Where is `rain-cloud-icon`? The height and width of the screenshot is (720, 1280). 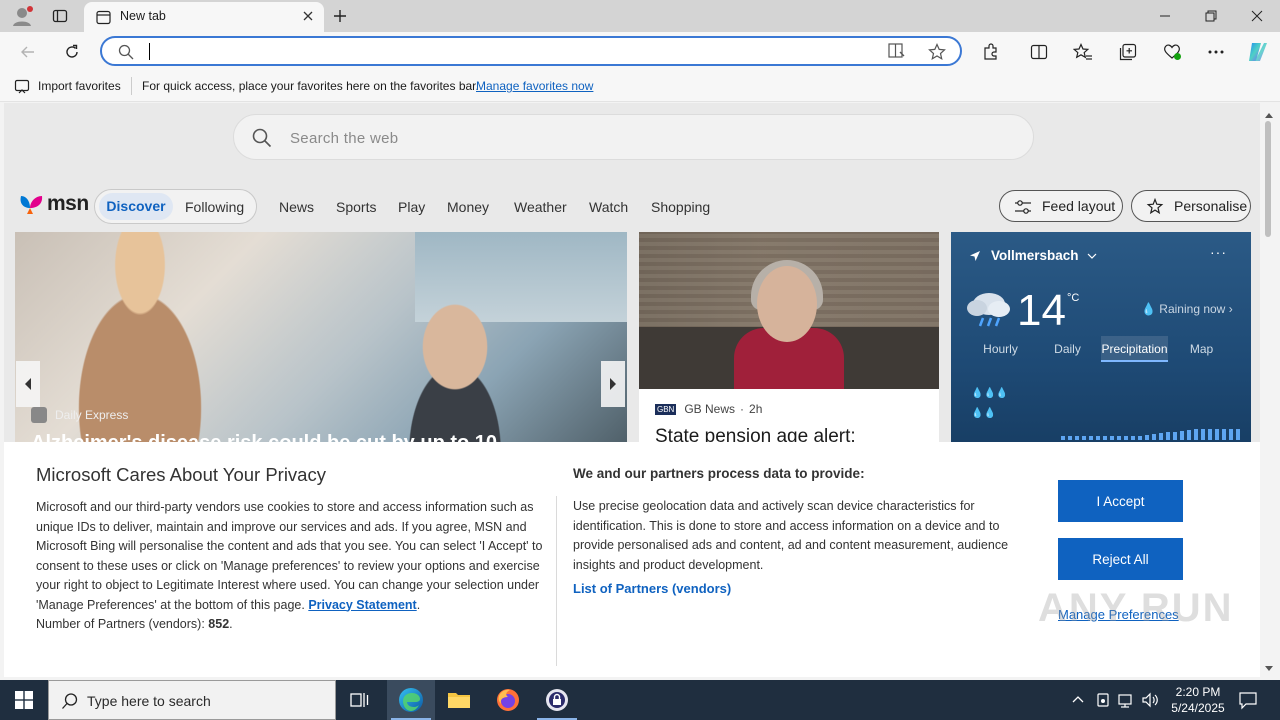
rain-cloud-icon is located at coordinates (989, 309).